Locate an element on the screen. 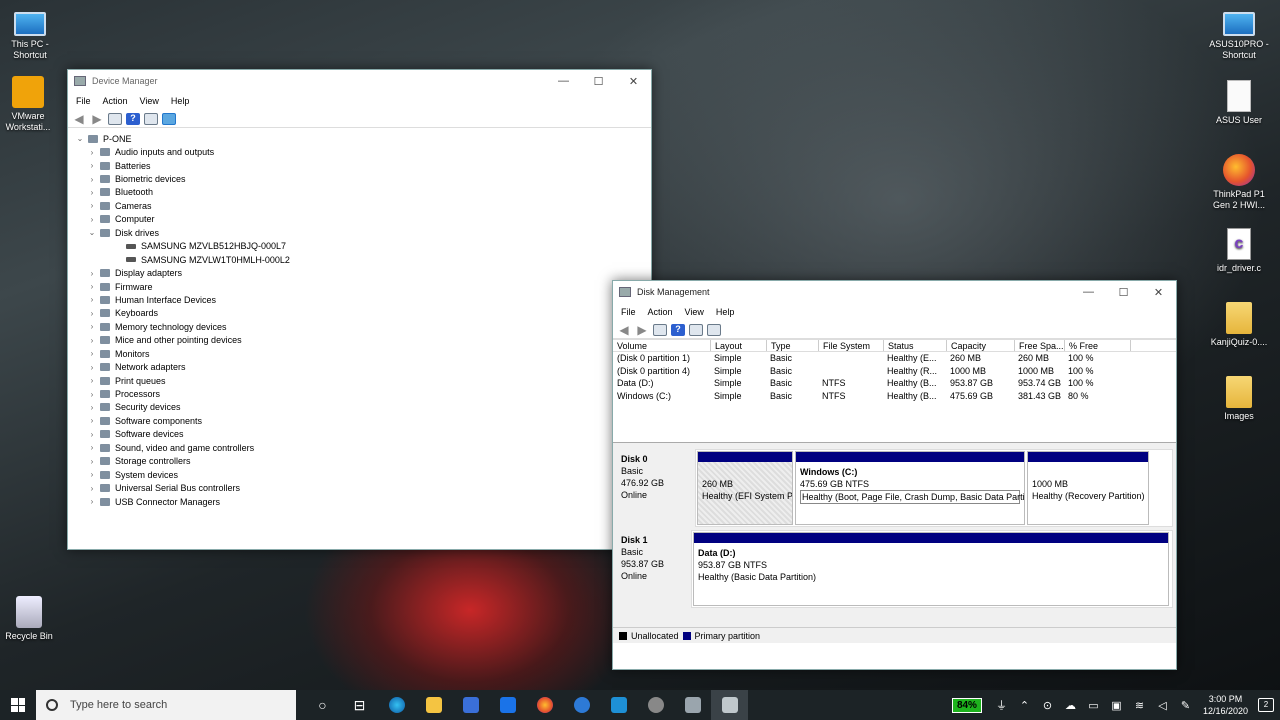  meet-icon: ▭ is located at coordinates (1093, 705).